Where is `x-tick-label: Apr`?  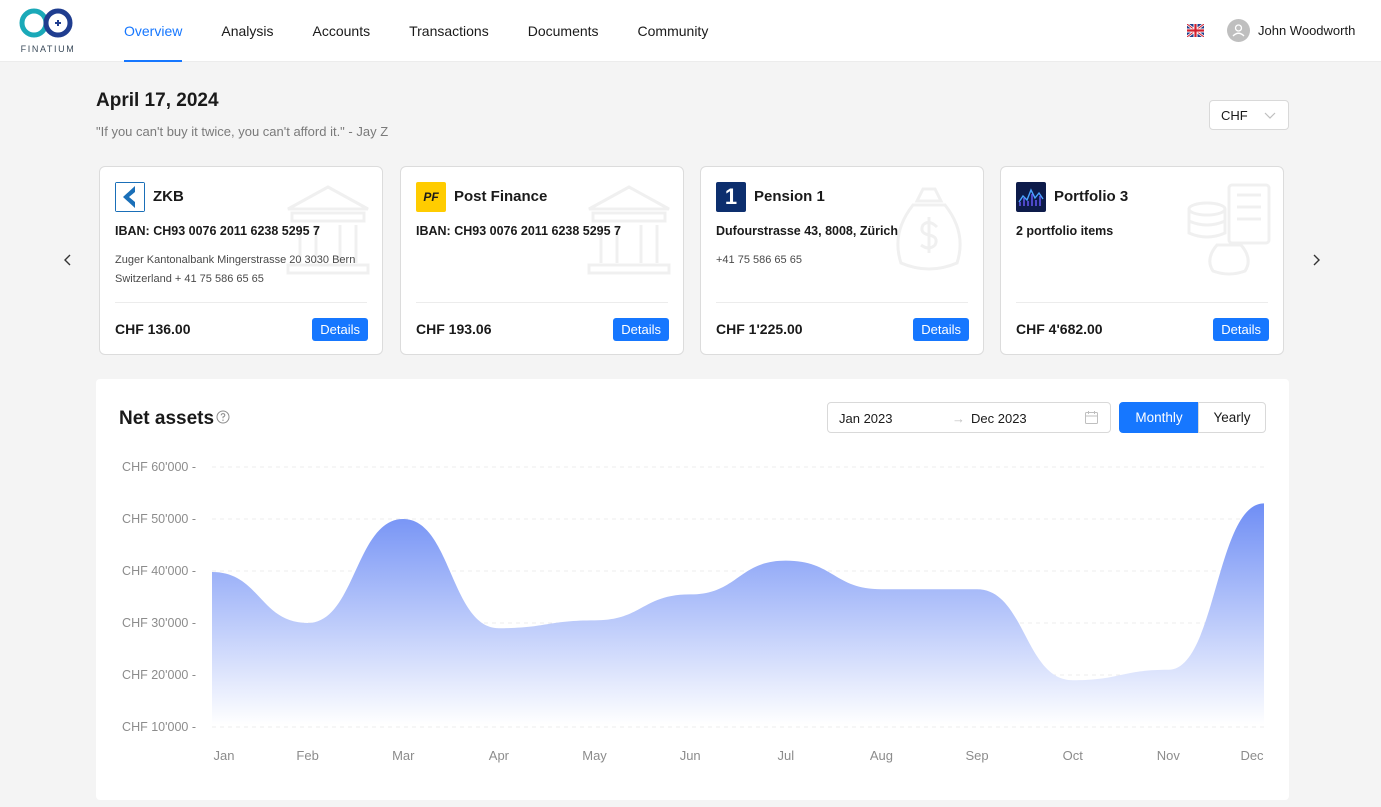
x-tick-label: Apr is located at coordinates (499, 755).